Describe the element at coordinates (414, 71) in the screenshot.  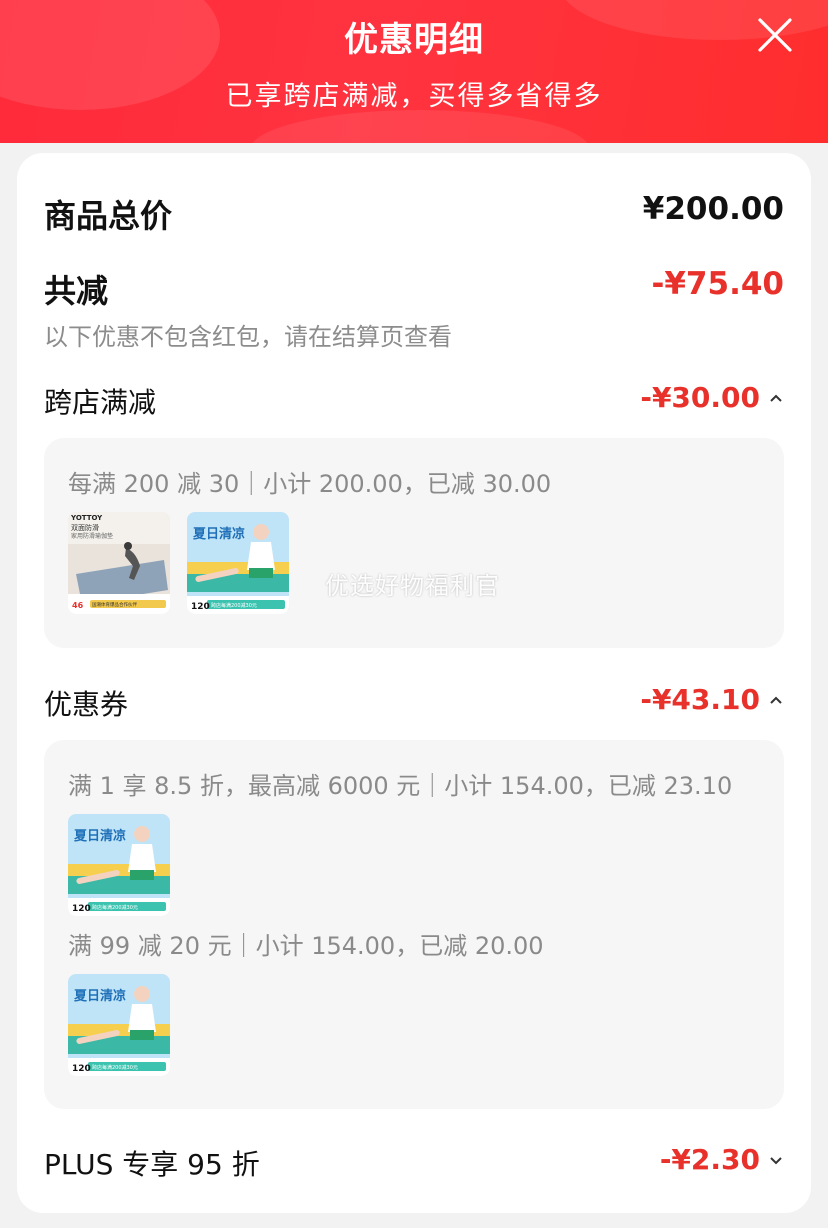
I see `header-banner: 优惠明细 已享跨店满减，买得多省得多` at that location.